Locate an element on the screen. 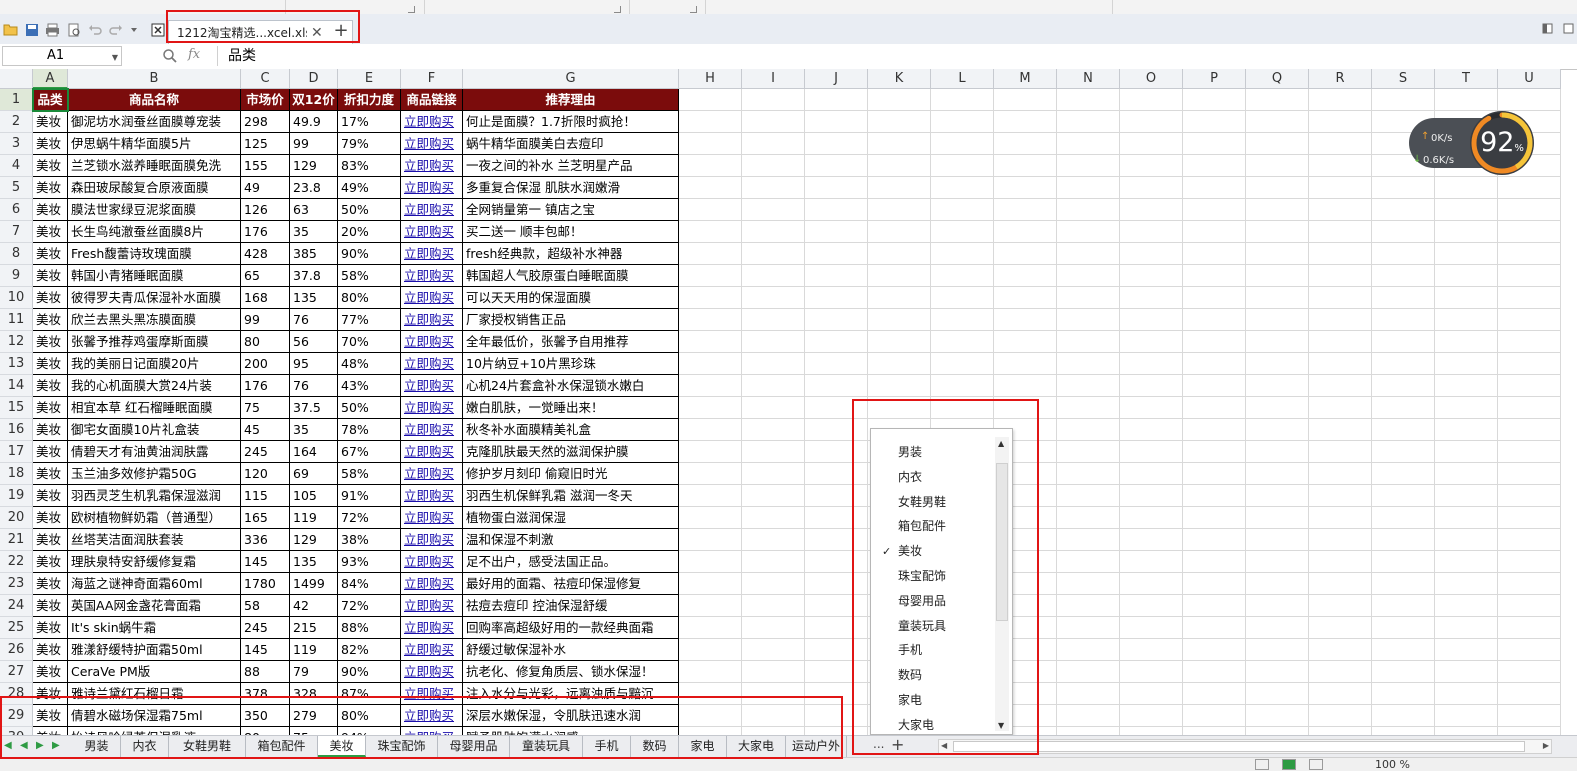 The height and width of the screenshot is (771, 1577). table-cell: 75 is located at coordinates (314, 731).